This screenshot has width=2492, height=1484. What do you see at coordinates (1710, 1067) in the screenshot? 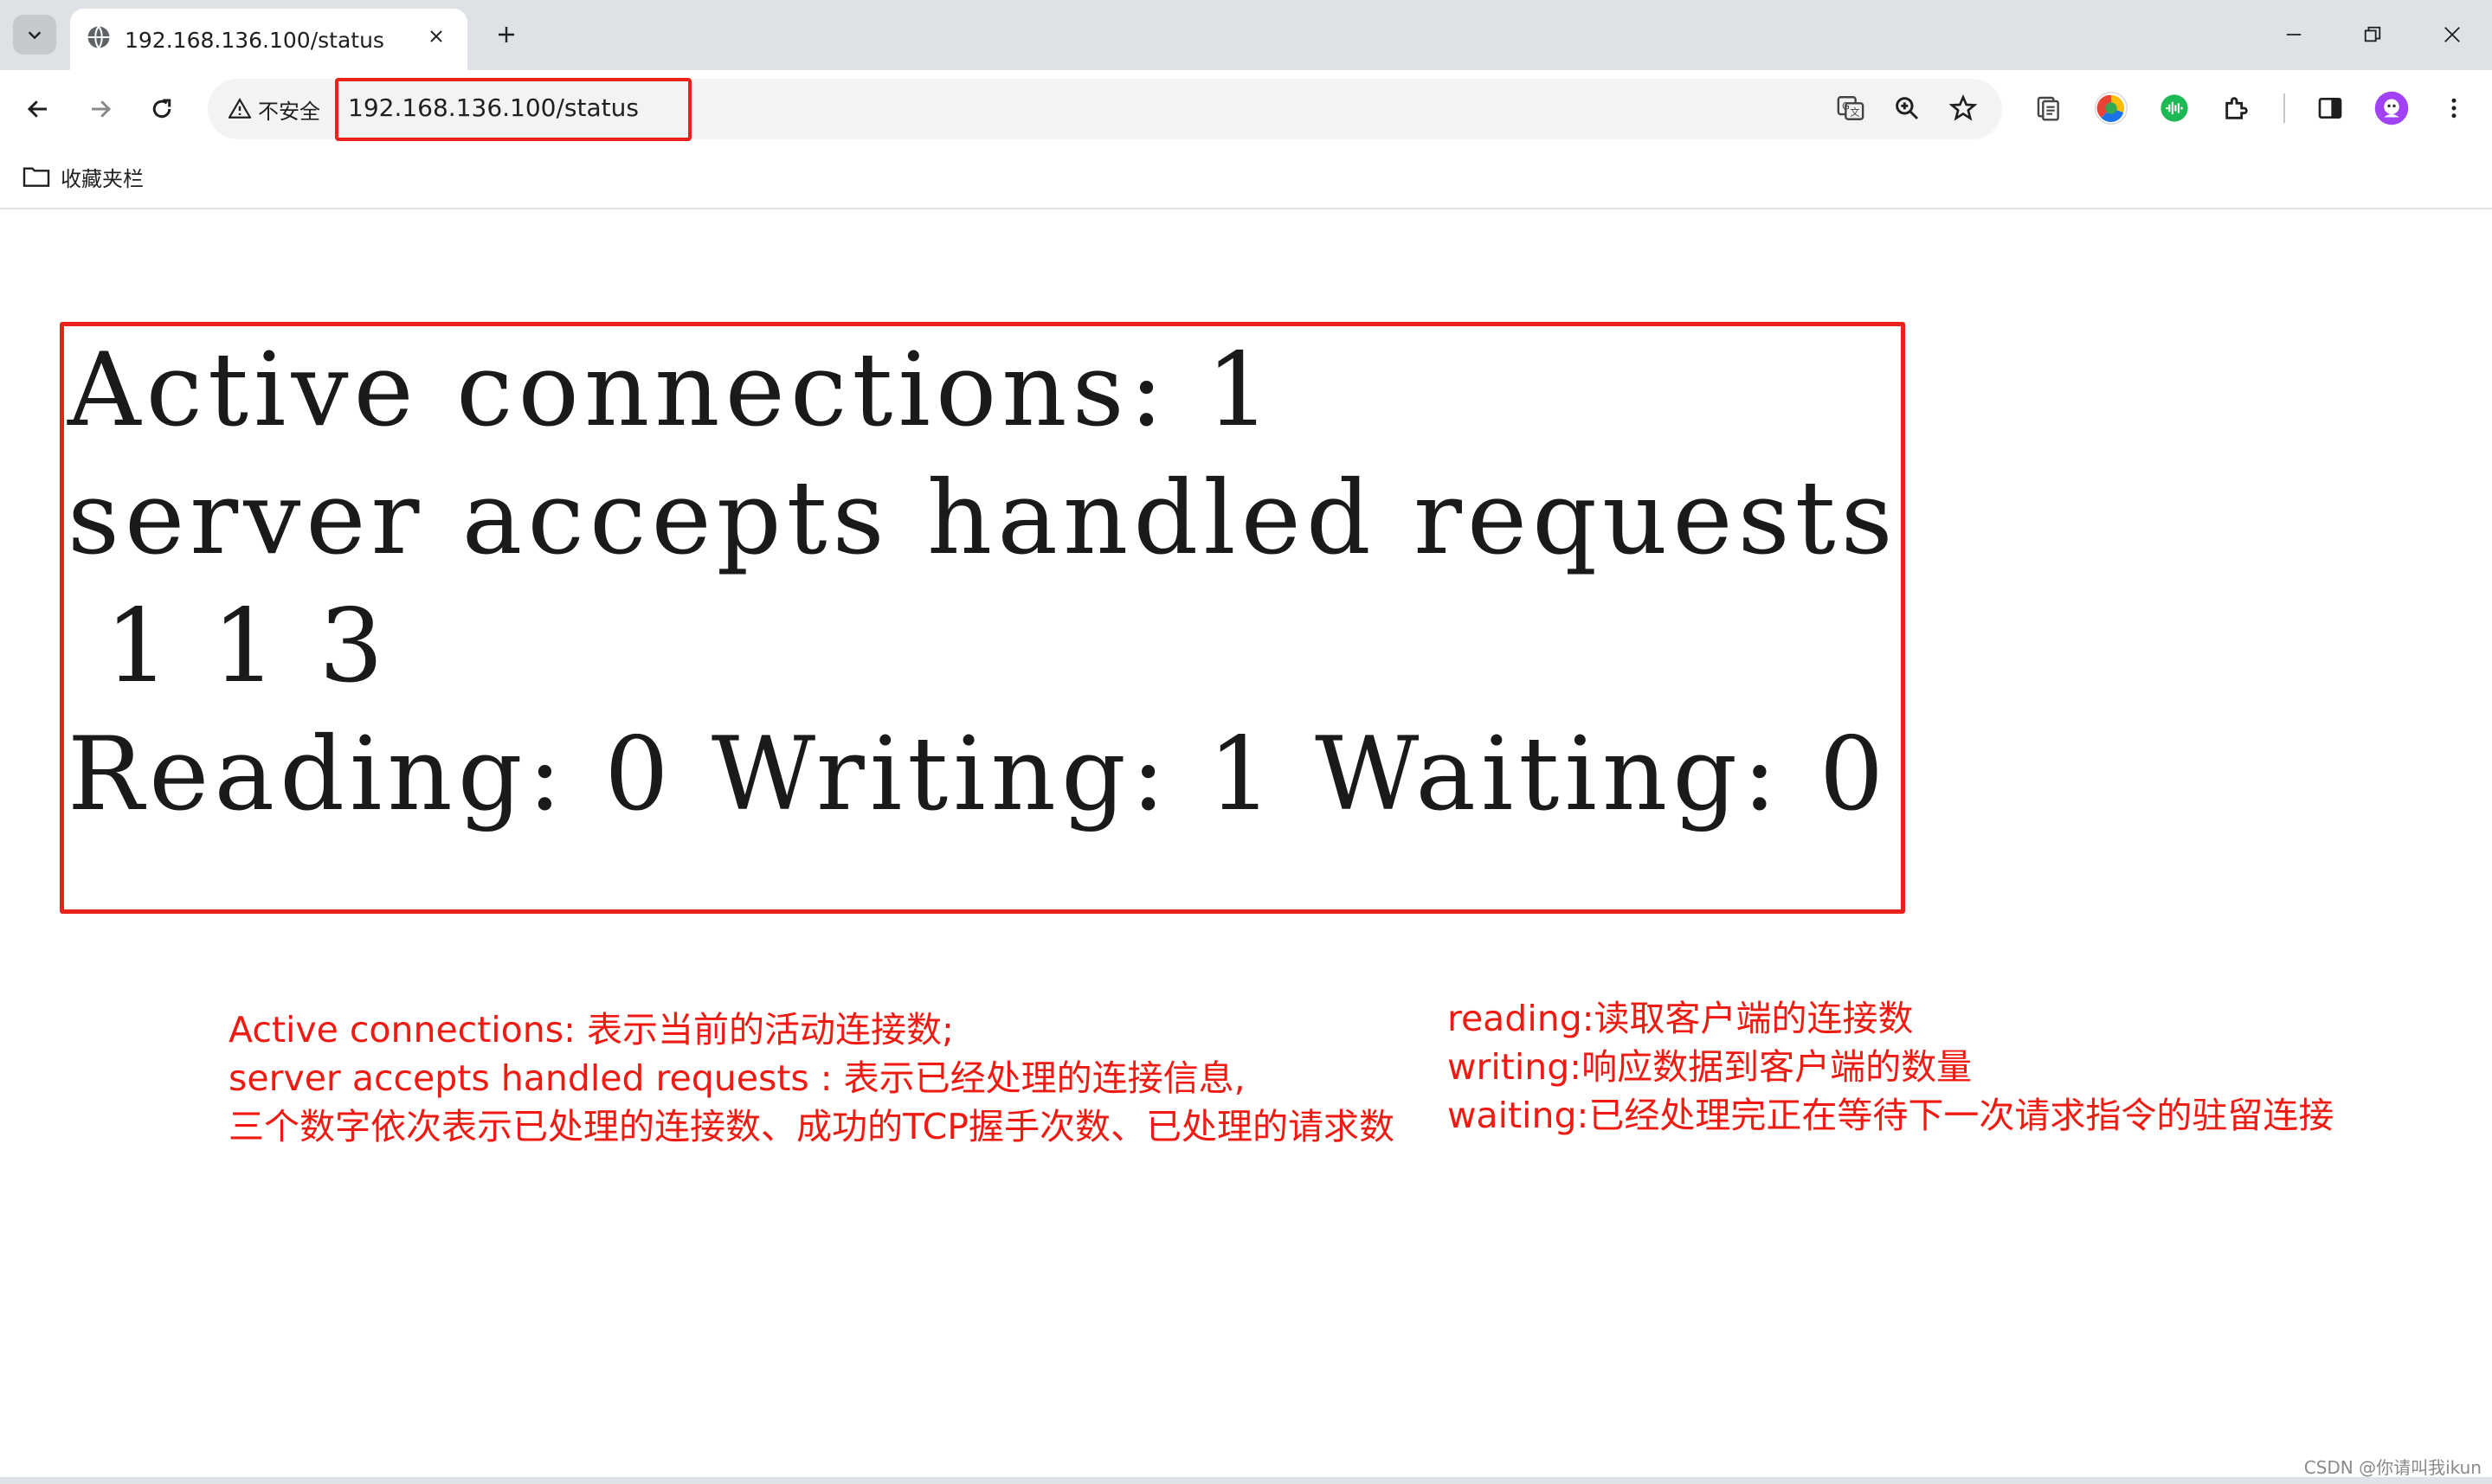
I see `note-writing: writing:响应数据到客户端的数量` at bounding box center [1710, 1067].